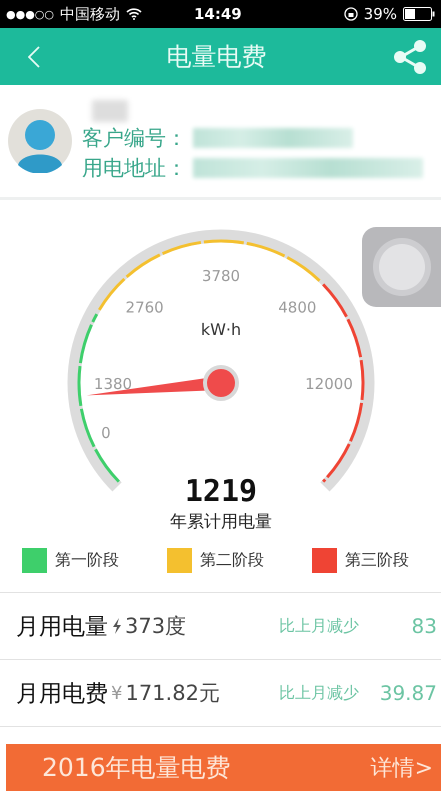 This screenshot has height=791, width=441. I want to click on lightning-icon, so click(117, 626).